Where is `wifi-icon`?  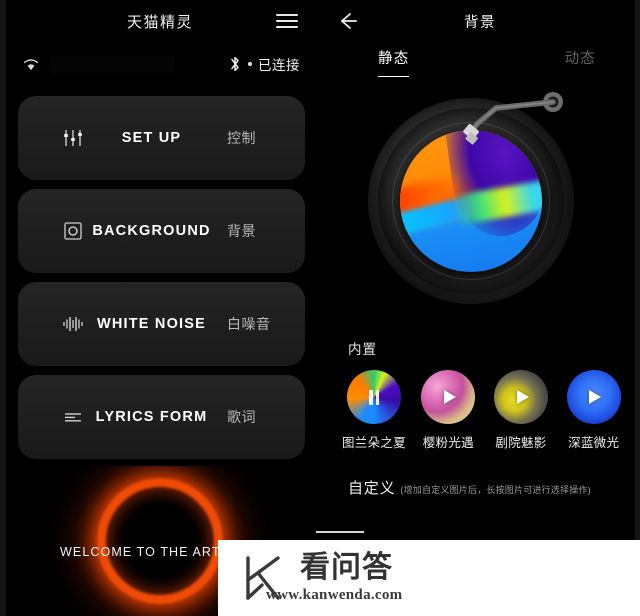
wifi-icon is located at coordinates (31, 64).